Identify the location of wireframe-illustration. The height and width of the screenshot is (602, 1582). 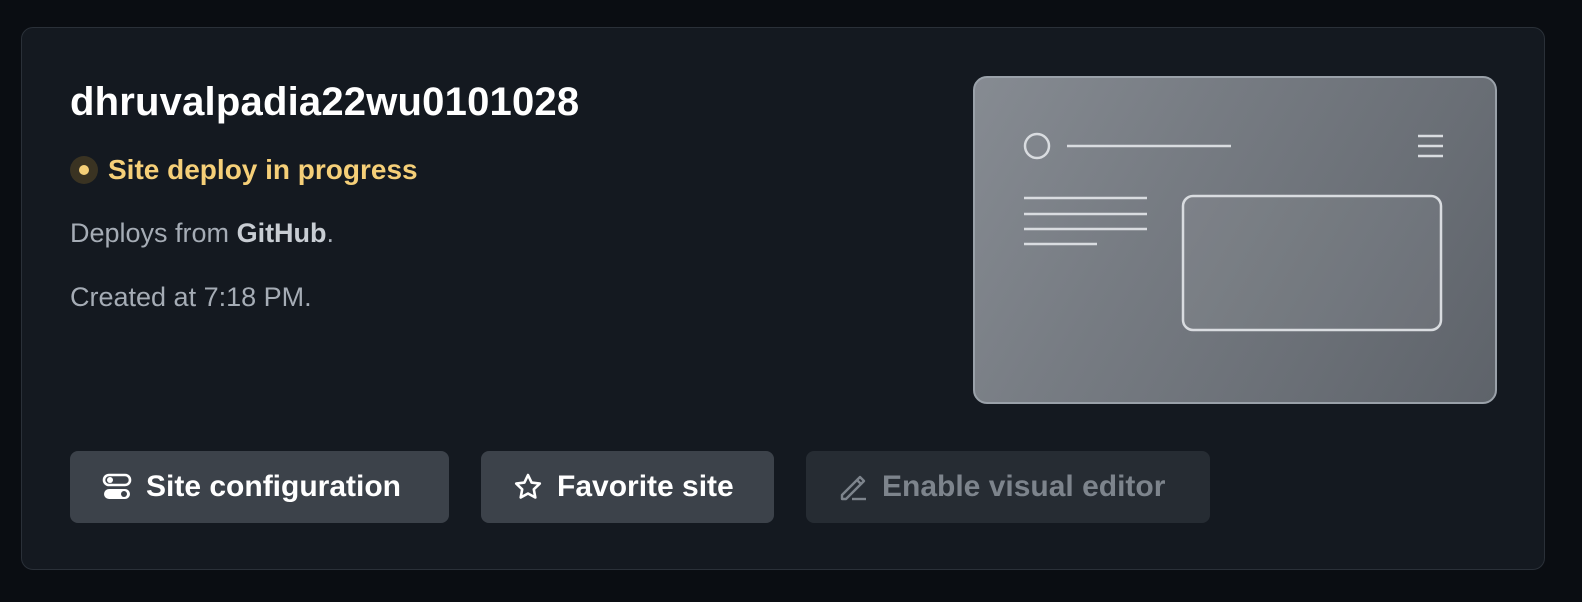
(1233, 232).